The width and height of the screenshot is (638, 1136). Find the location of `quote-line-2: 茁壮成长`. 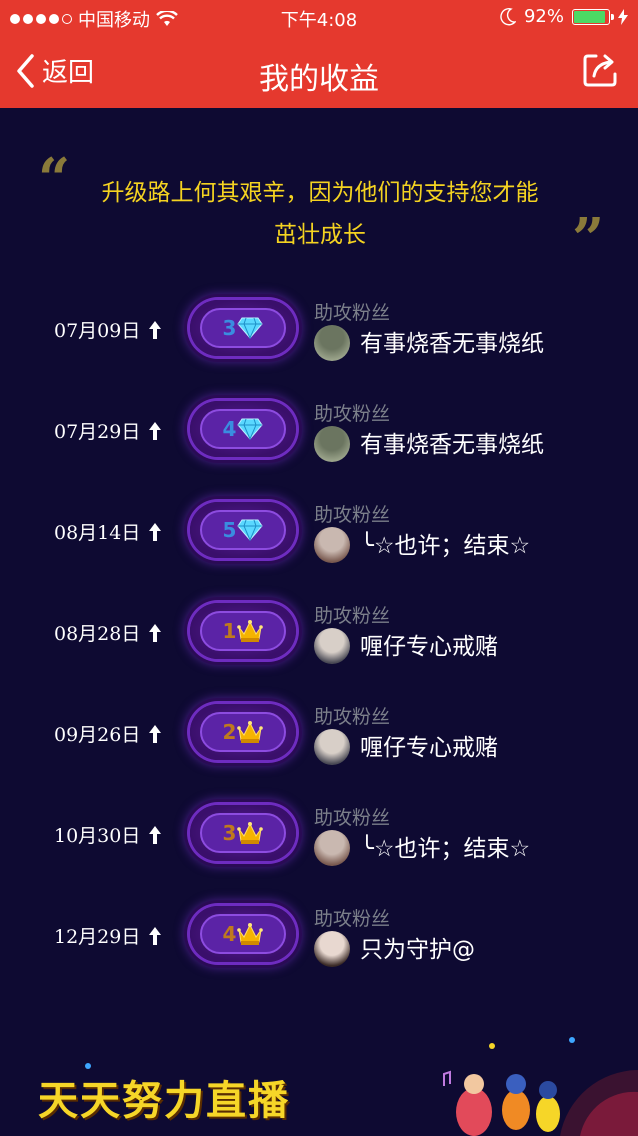

quote-line-2: 茁壮成长 is located at coordinates (320, 235).